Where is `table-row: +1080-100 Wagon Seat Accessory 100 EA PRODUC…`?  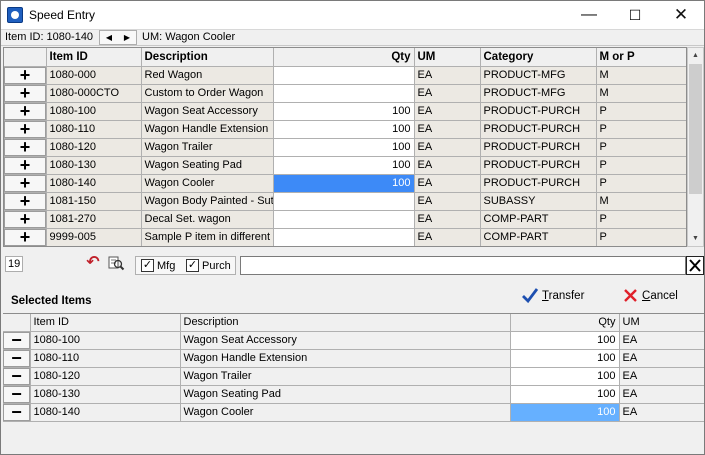
table-row: +1080-100 Wagon Seat Accessory 100 EA PRODUC… is located at coordinates (345, 111).